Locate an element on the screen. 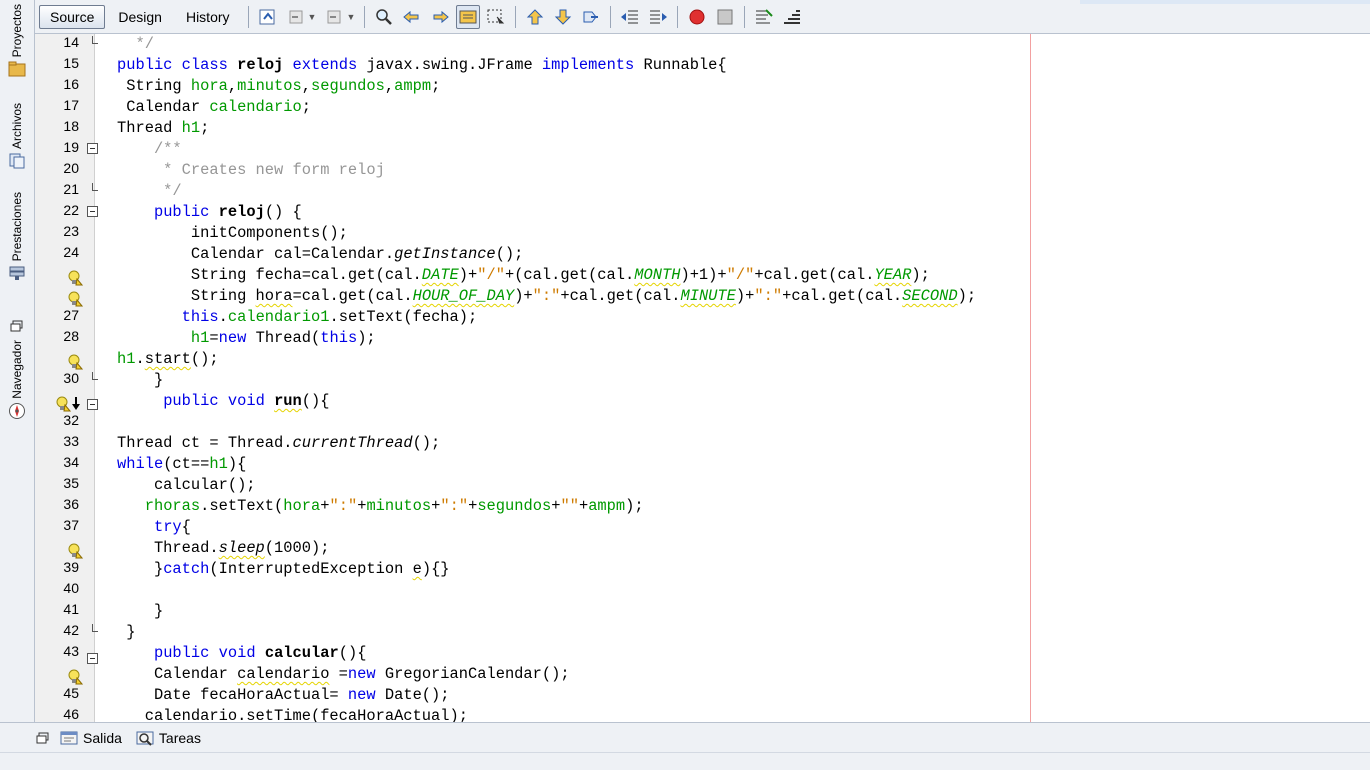  code-line: try{ is located at coordinates (172, 527).